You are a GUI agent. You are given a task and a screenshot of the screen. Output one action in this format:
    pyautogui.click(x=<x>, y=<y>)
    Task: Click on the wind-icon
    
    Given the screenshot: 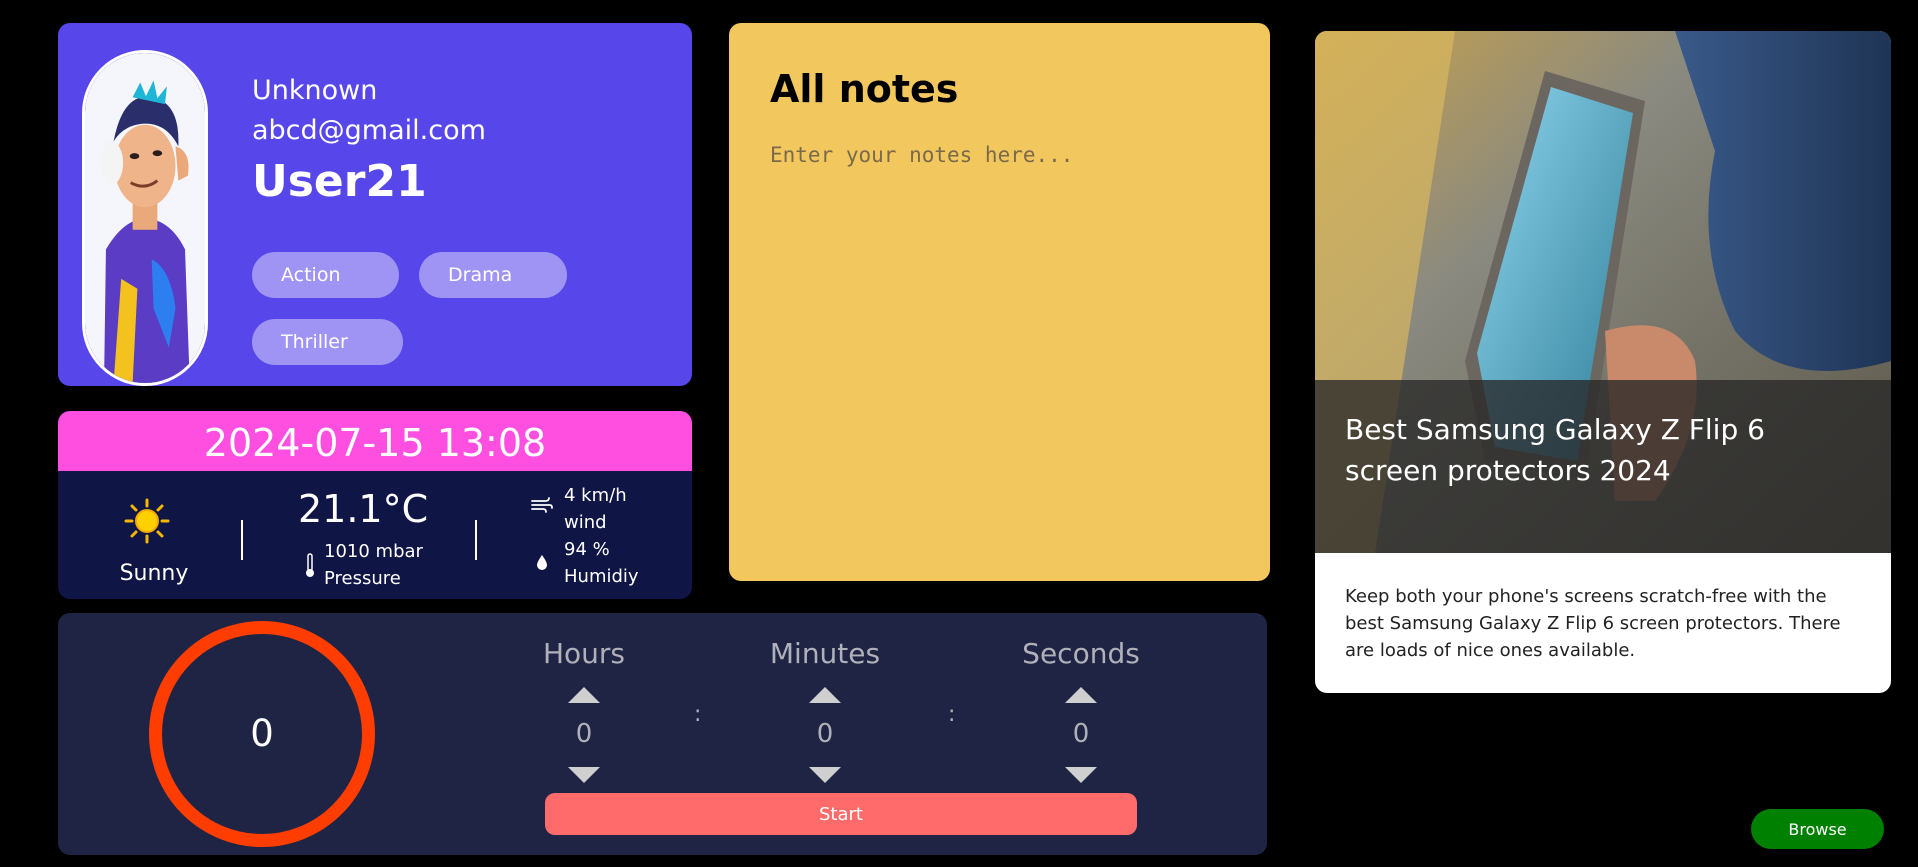 What is the action you would take?
    pyautogui.click(x=542, y=505)
    